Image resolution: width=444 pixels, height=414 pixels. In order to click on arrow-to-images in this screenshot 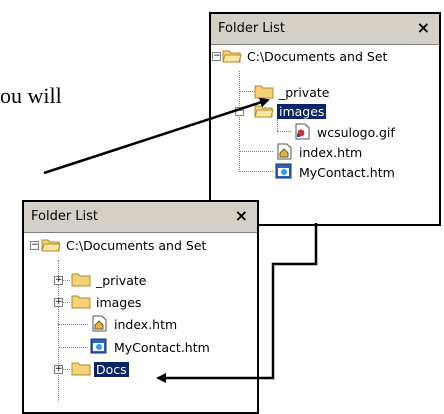, I will do `click(156, 136)`.